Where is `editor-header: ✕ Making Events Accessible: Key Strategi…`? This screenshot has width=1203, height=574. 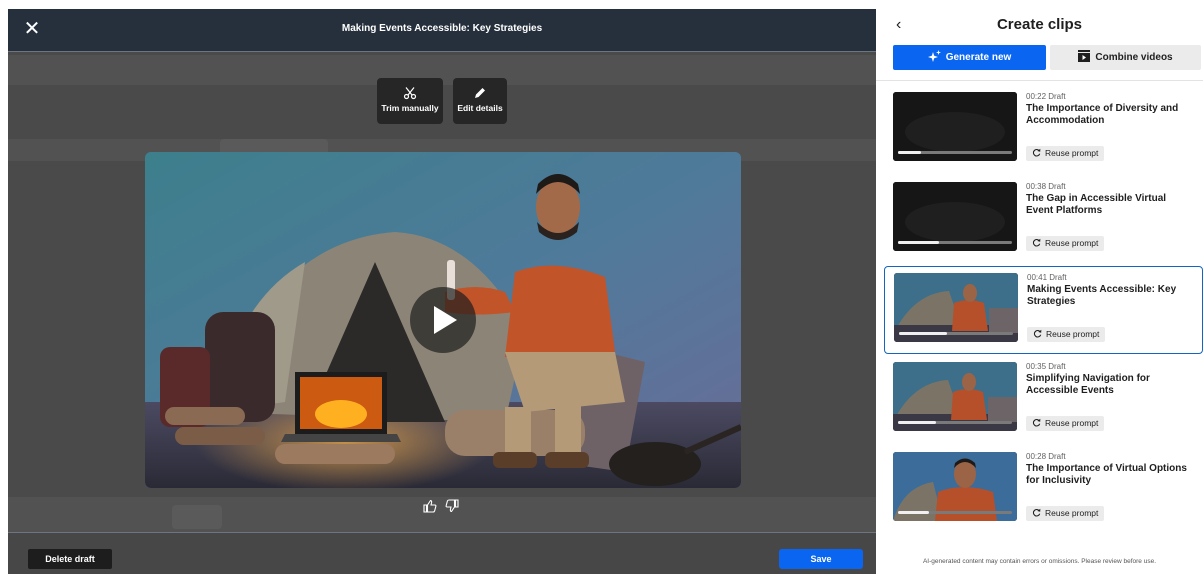
editor-header: ✕ Making Events Accessible: Key Strategi… is located at coordinates (442, 30).